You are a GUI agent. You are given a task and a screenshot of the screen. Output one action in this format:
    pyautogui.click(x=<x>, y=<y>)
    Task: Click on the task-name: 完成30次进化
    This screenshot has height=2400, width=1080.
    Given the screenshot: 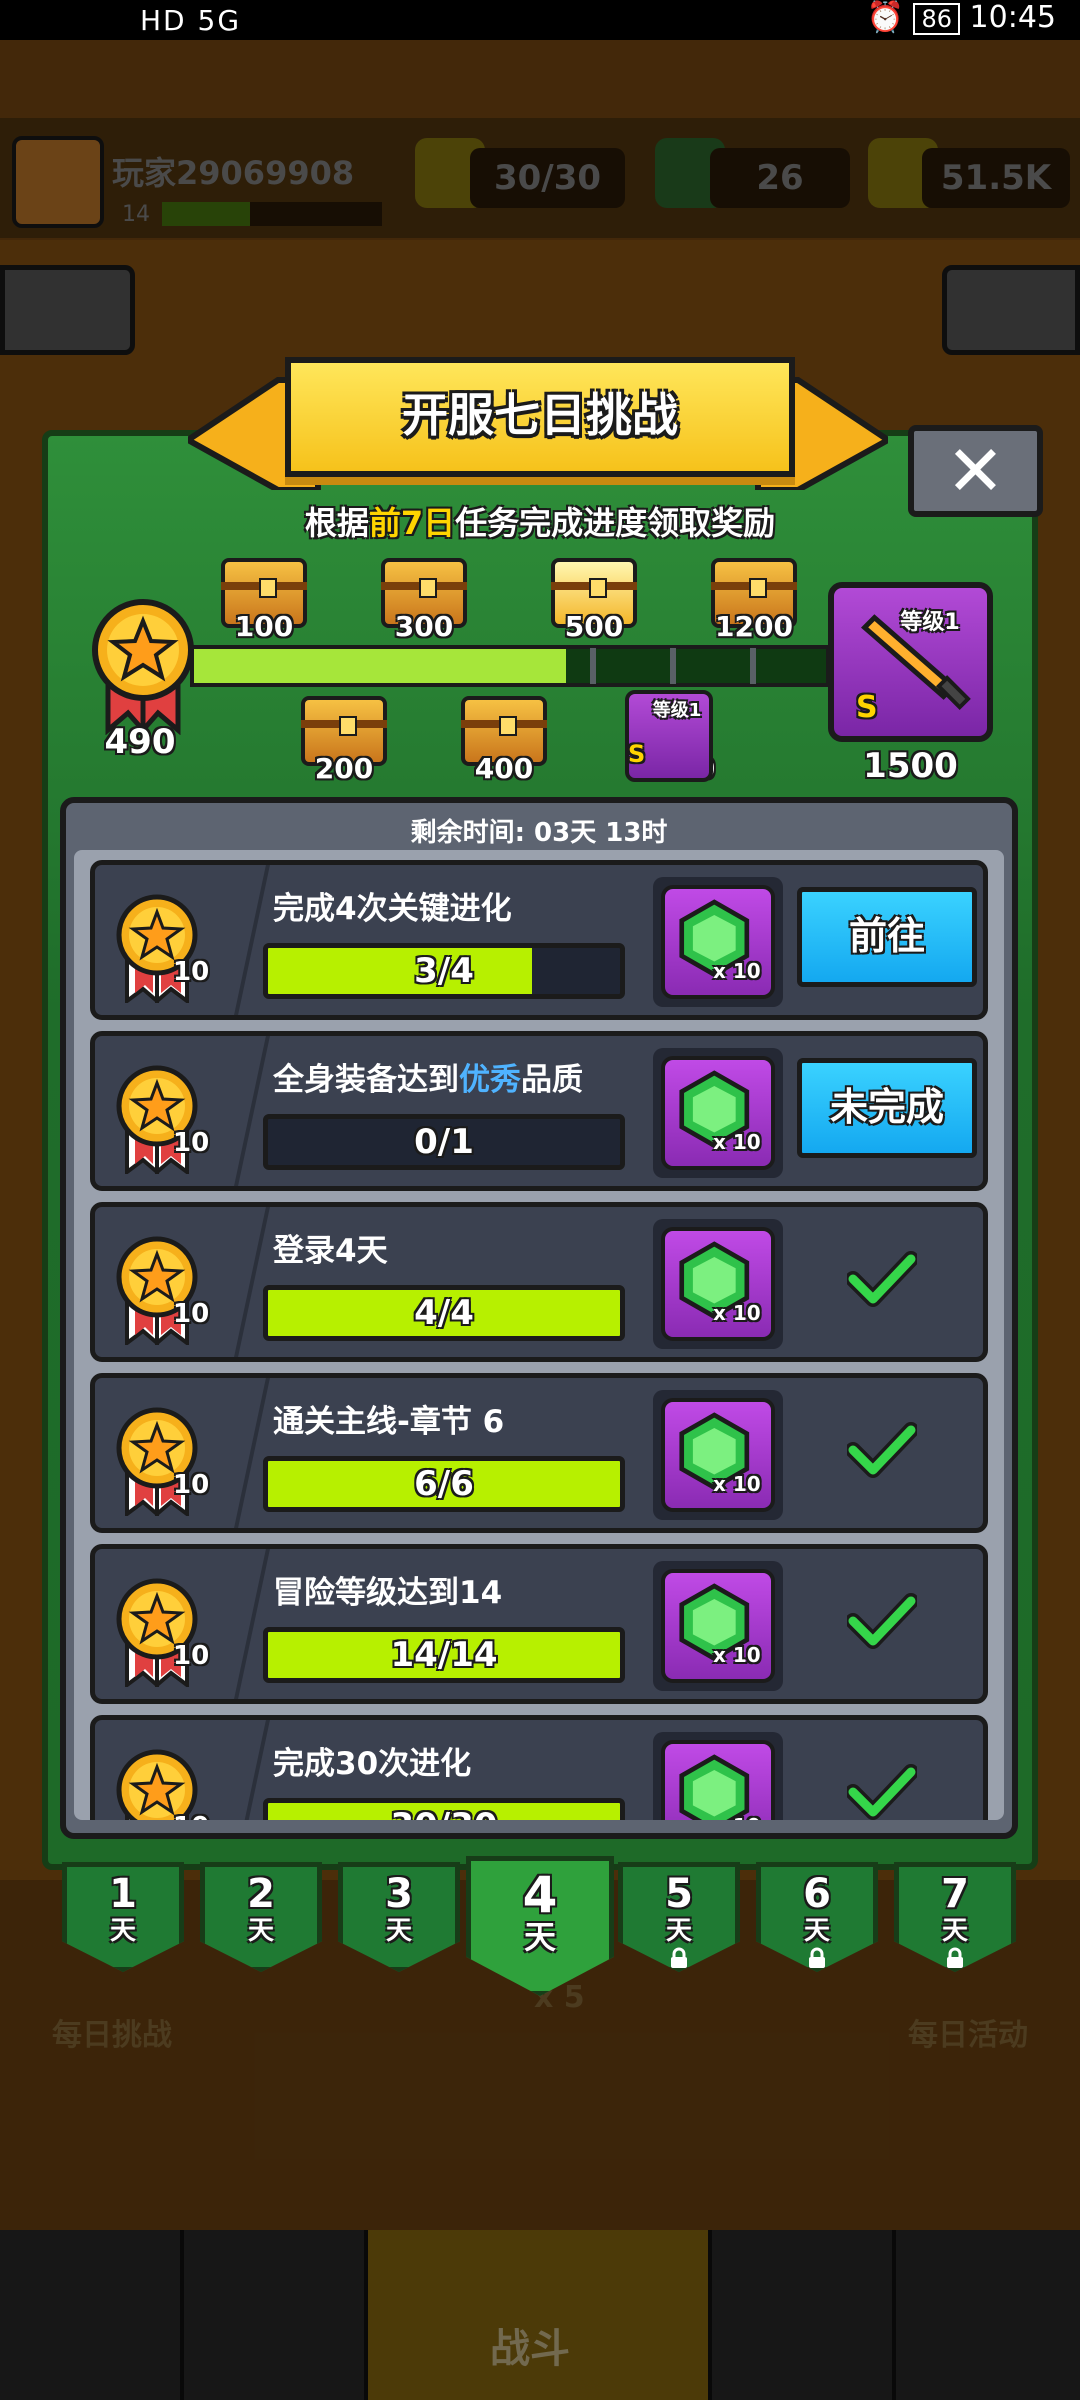 What is the action you would take?
    pyautogui.click(x=372, y=1764)
    